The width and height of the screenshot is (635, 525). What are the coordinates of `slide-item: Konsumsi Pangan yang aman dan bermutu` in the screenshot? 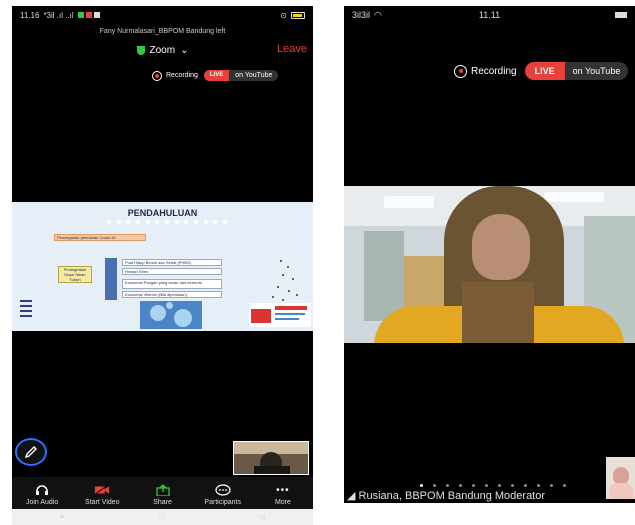 It's located at (172, 284).